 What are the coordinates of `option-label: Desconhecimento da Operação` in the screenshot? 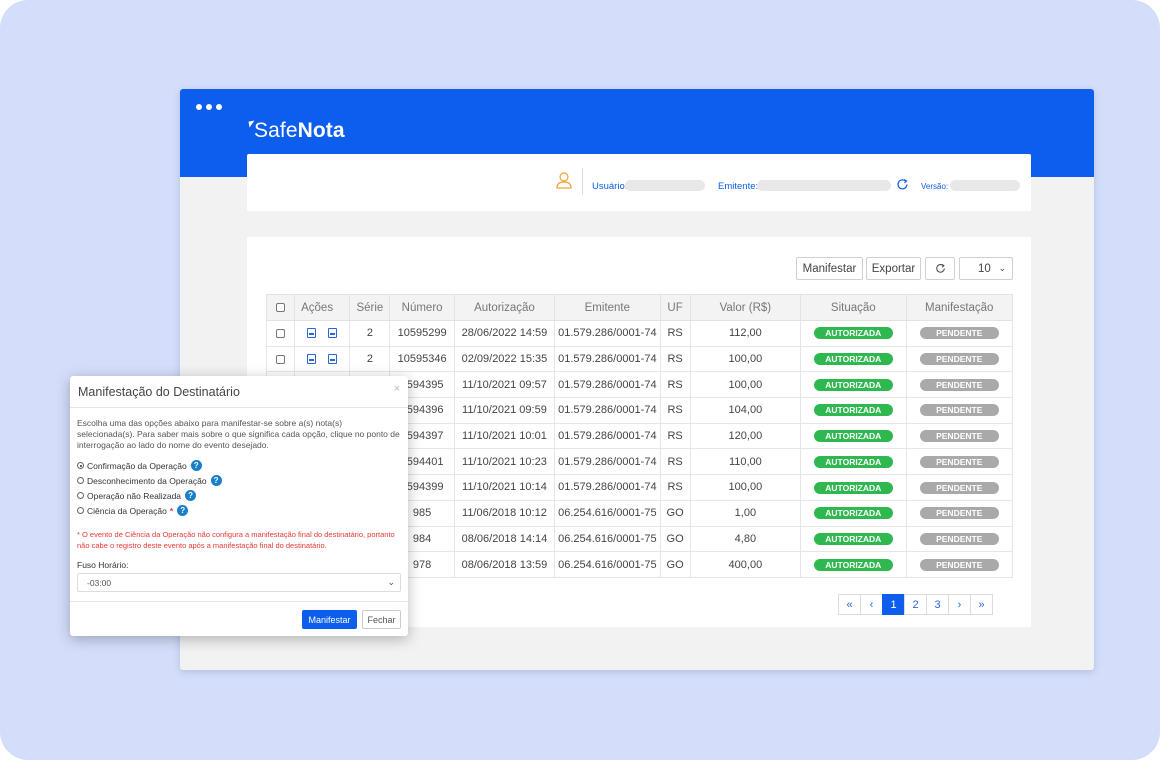 It's located at (147, 480).